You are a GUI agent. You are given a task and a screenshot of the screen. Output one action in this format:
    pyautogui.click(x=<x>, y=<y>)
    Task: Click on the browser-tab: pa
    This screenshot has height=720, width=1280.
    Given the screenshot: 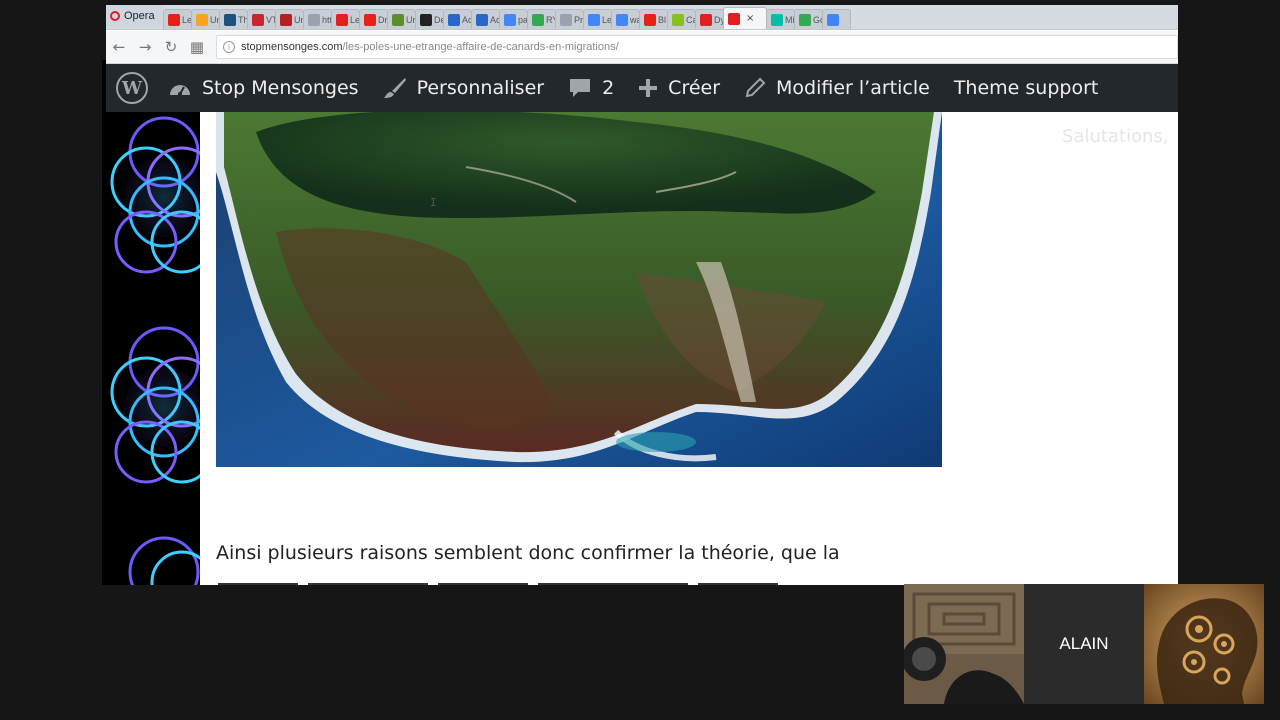 What is the action you would take?
    pyautogui.click(x=513, y=19)
    